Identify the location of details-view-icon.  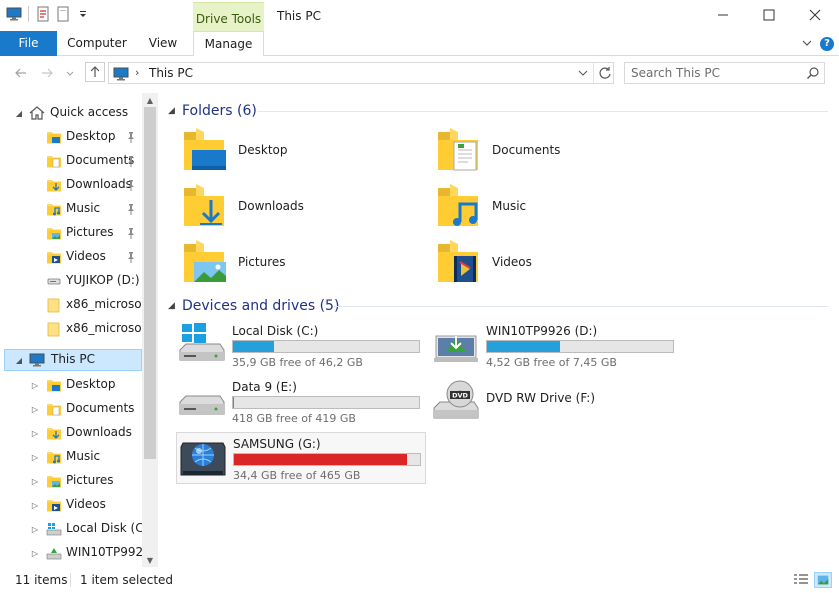
(801, 580).